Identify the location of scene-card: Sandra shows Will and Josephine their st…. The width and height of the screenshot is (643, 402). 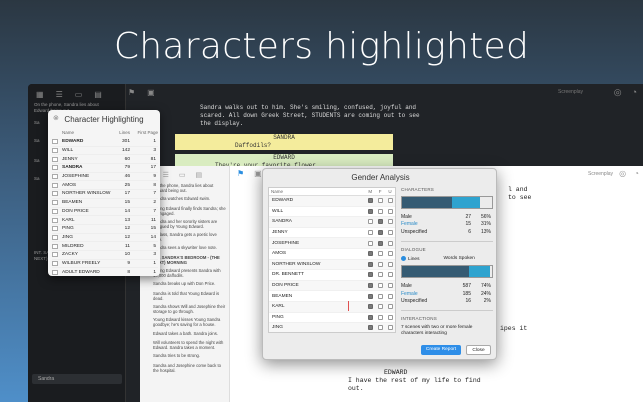
(190, 309).